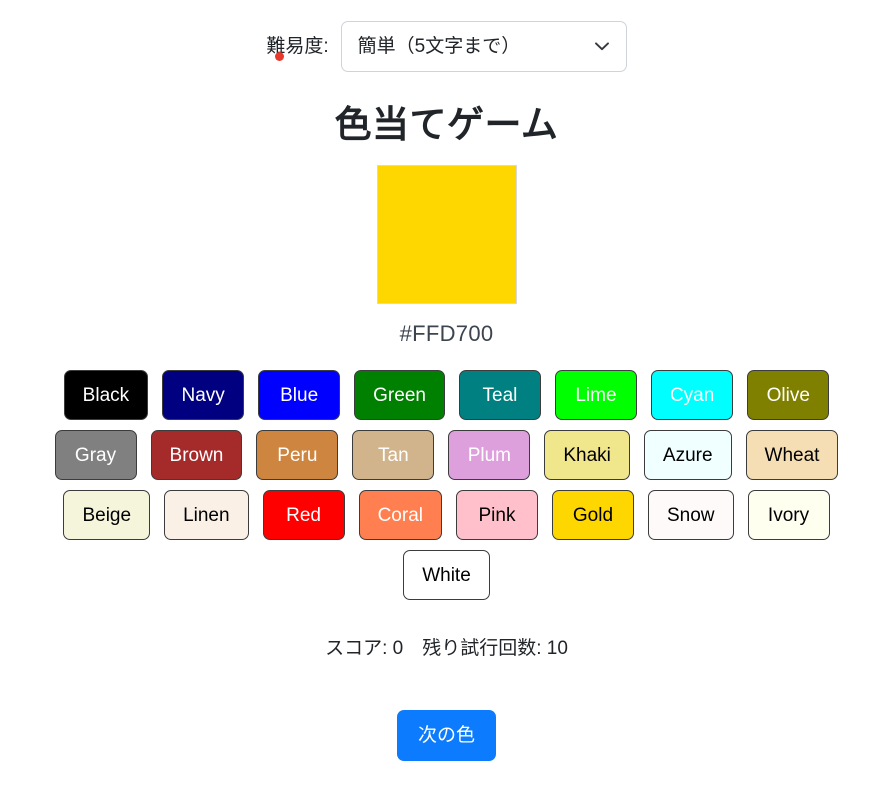  Describe the element at coordinates (446, 234) in the screenshot. I see `target-color-swatch` at that location.